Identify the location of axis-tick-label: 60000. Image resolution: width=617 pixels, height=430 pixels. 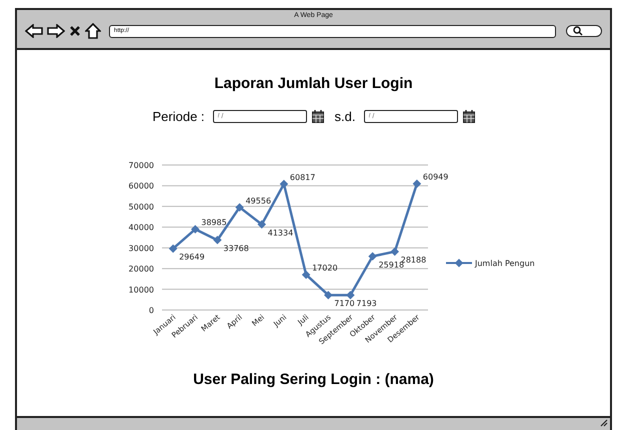
(141, 186).